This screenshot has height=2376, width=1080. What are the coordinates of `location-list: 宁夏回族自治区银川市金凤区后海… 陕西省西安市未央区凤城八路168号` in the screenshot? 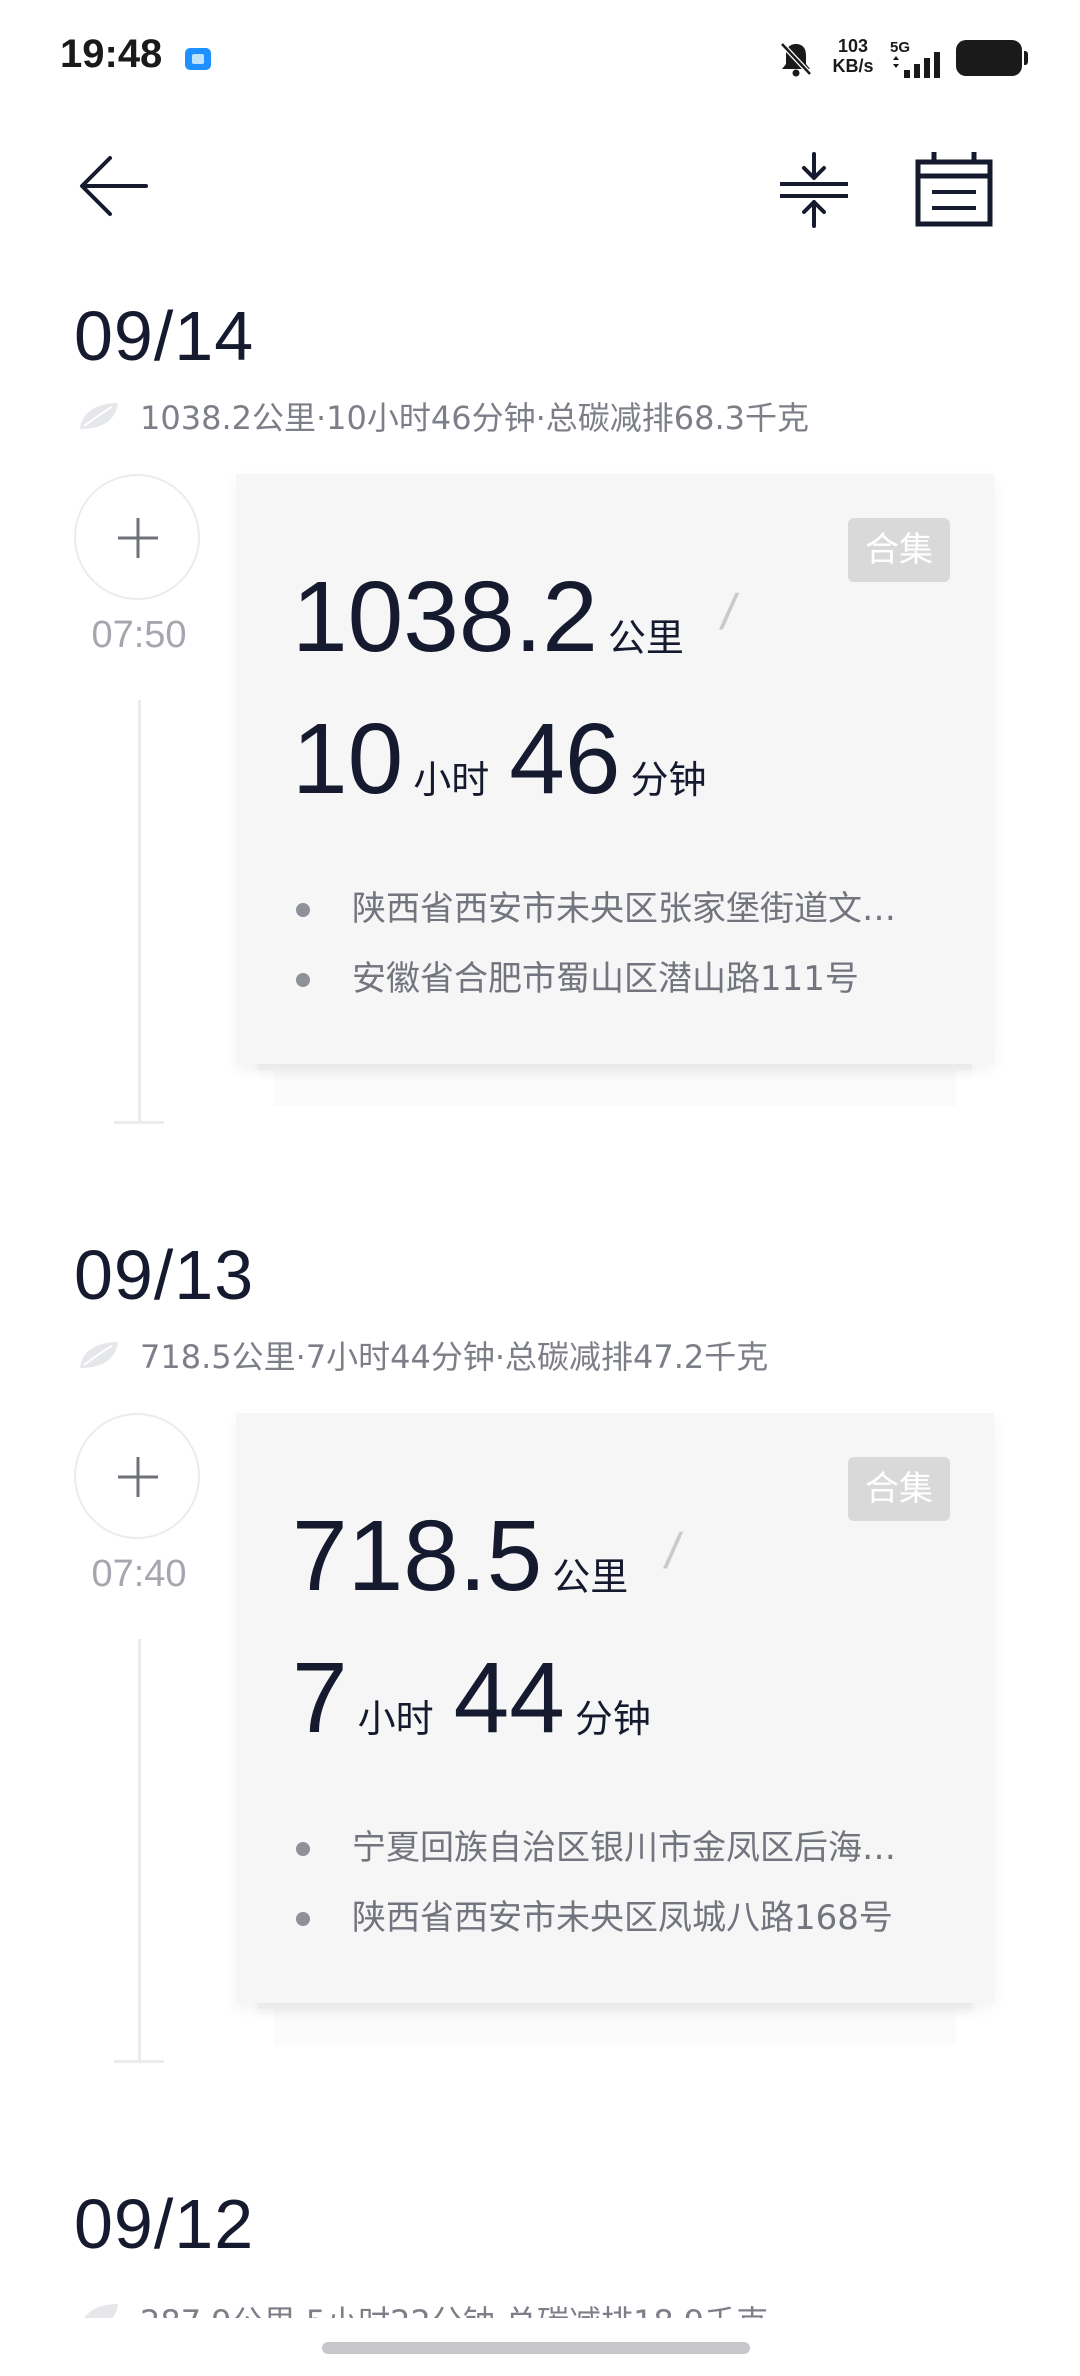 It's located at (612, 1883).